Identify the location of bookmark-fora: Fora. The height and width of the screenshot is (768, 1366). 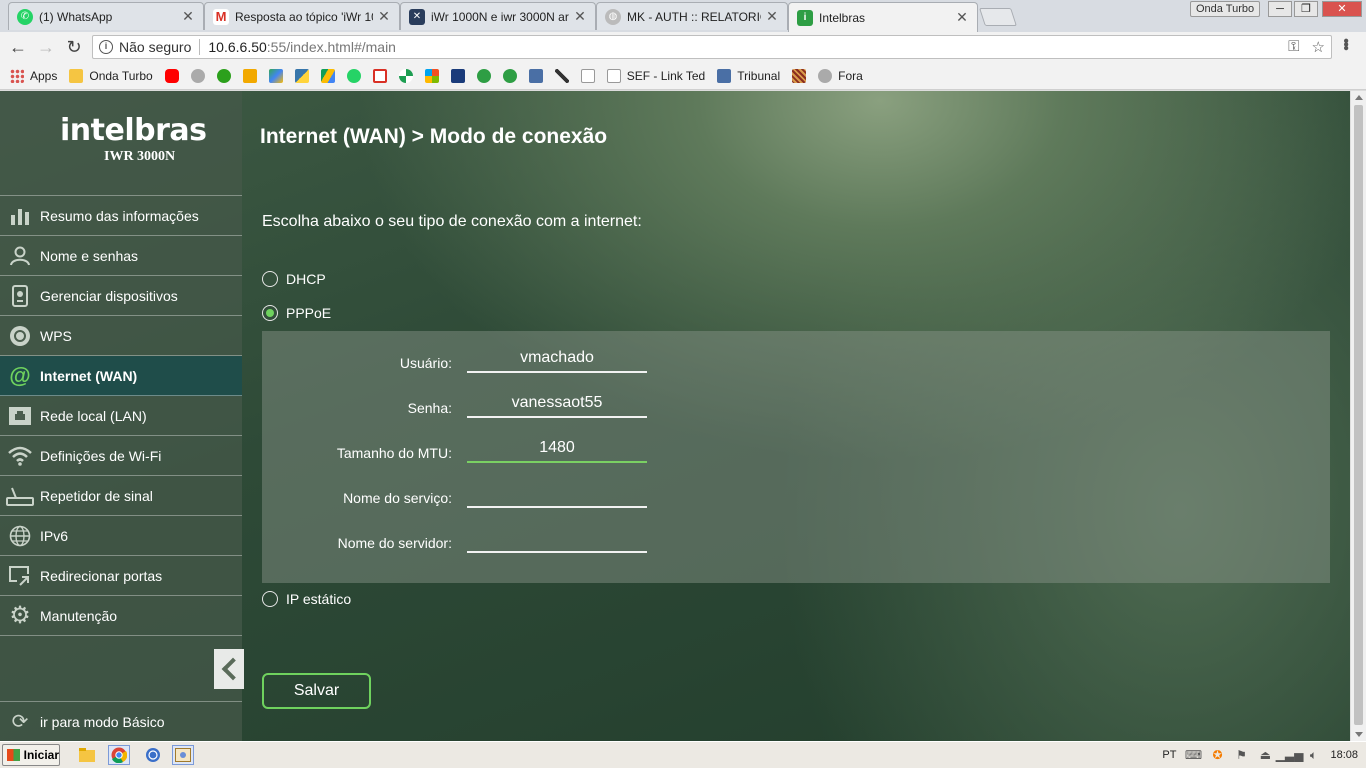
(840, 75).